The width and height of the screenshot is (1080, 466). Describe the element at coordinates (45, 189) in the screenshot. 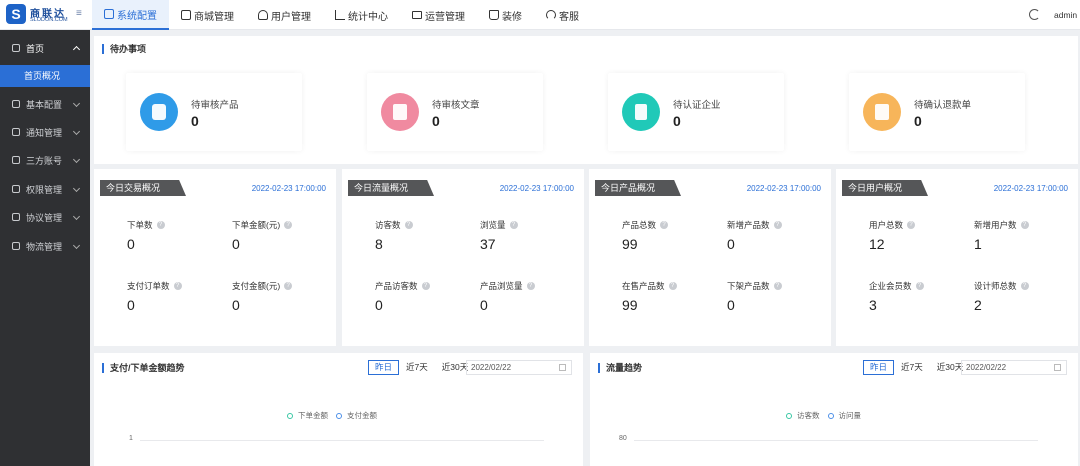

I see `sidebar-item-permissions: 权限管理` at that location.